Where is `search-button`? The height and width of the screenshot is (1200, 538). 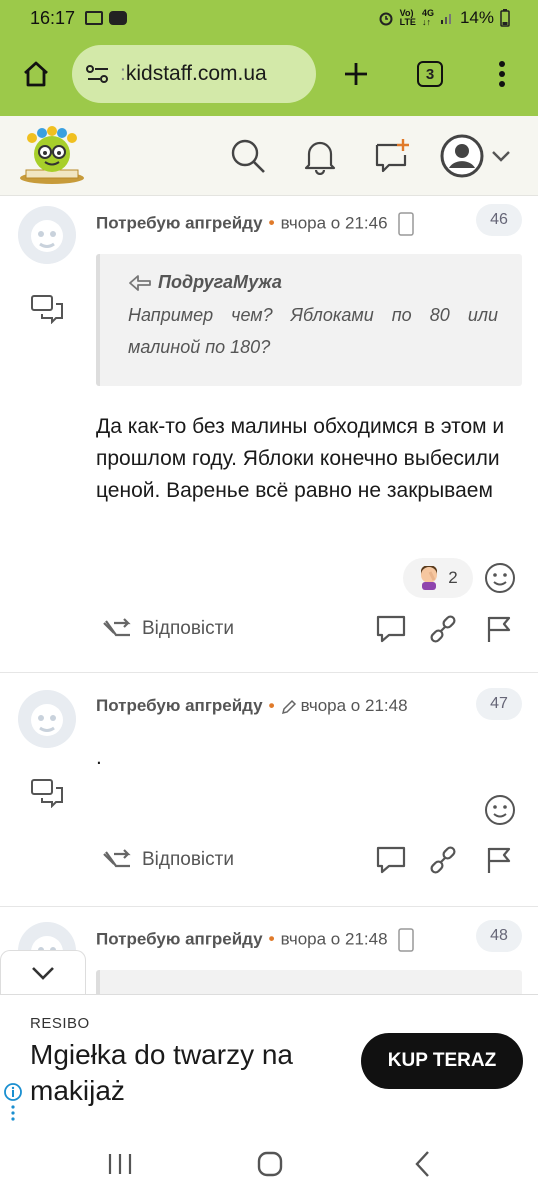
search-button is located at coordinates (248, 156).